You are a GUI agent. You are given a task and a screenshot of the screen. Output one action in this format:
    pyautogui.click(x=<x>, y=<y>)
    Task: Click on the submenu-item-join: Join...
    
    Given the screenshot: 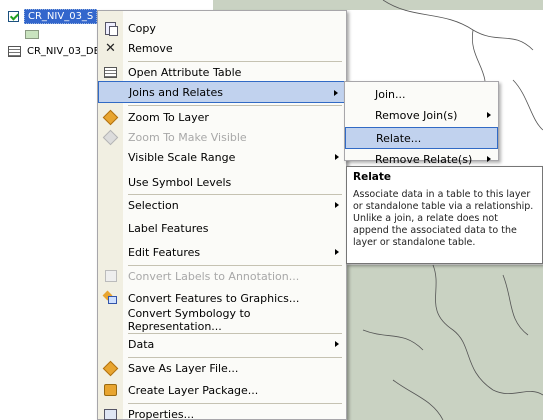 What is the action you would take?
    pyautogui.click(x=421, y=94)
    